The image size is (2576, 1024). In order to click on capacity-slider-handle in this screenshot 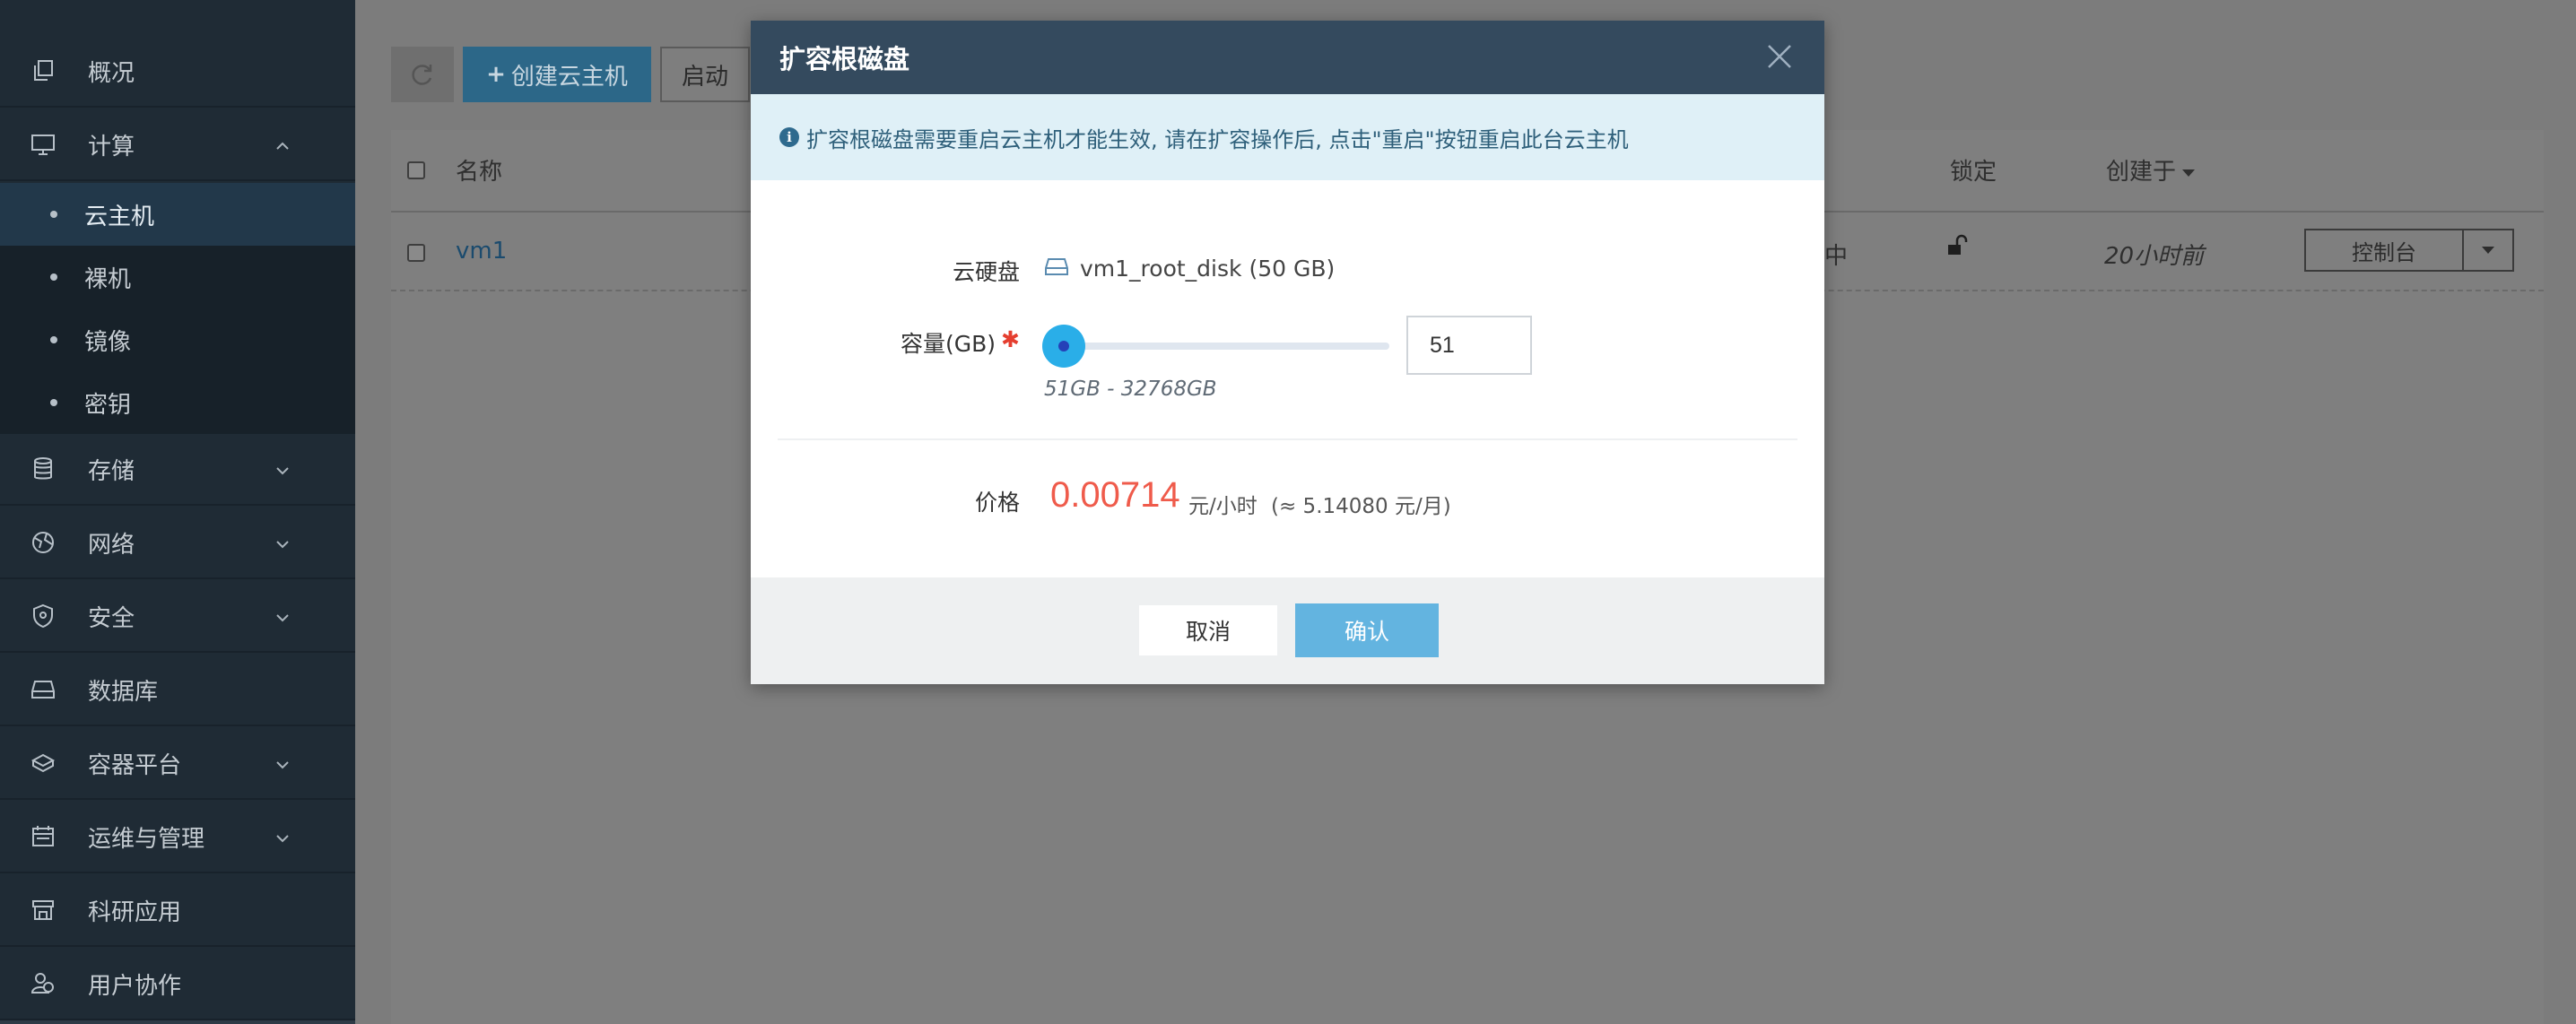, I will do `click(1063, 346)`.